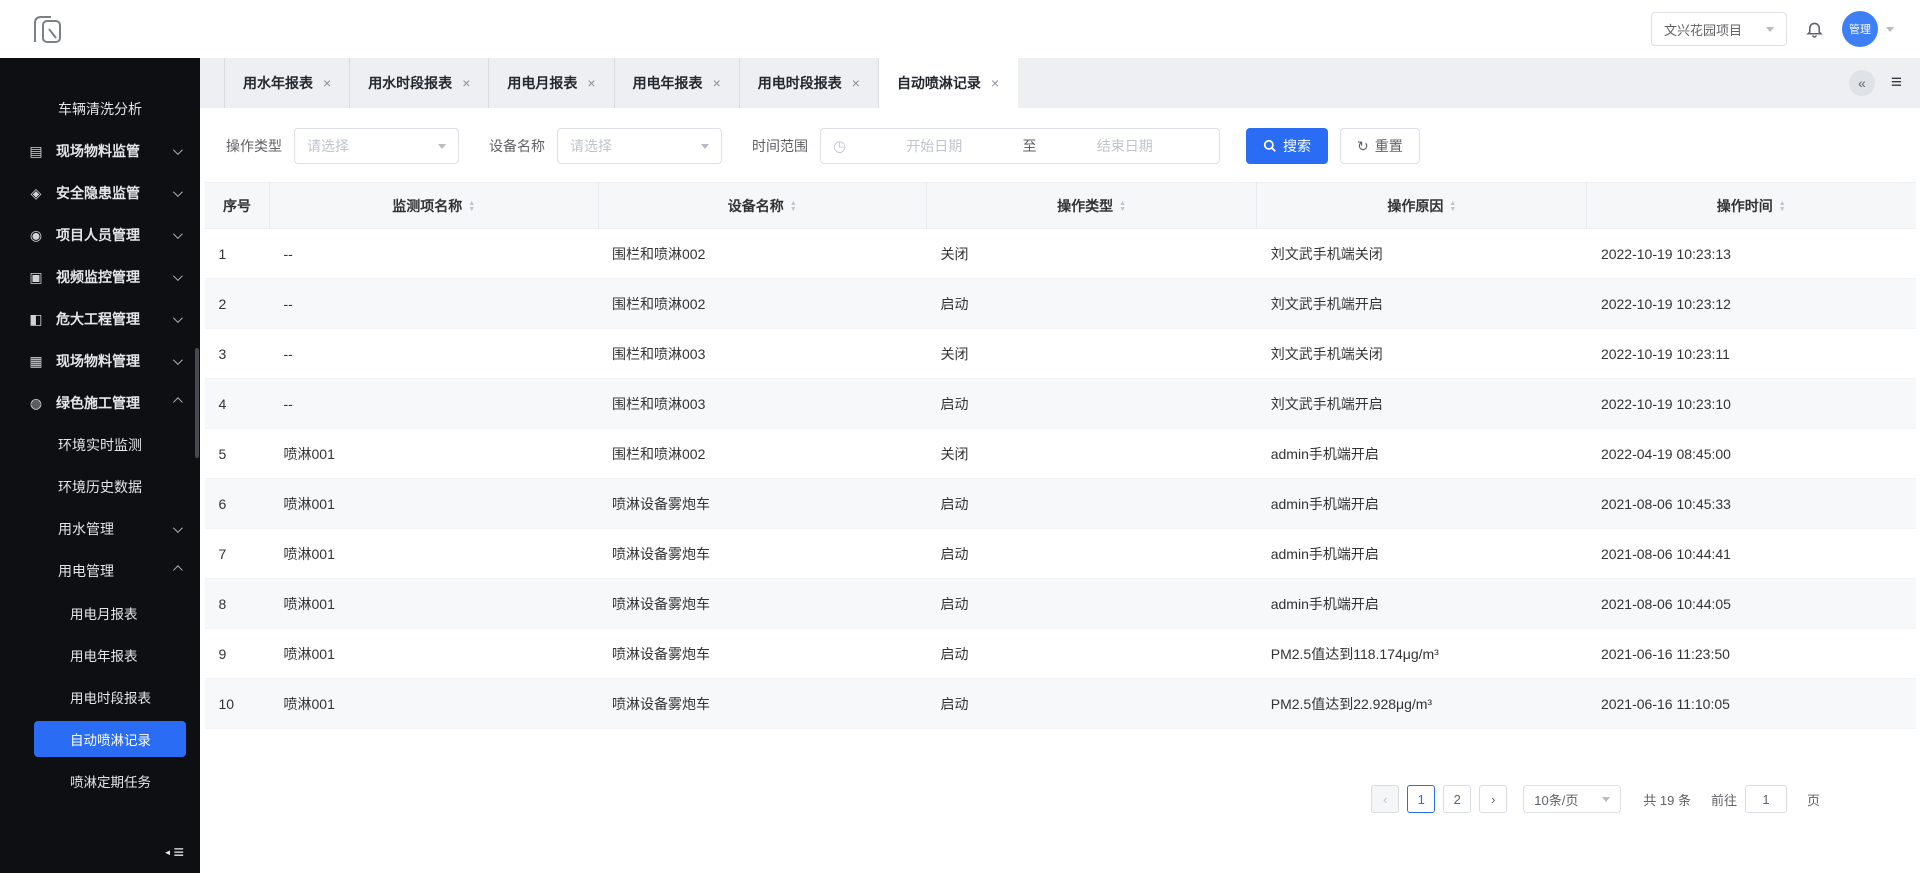  Describe the element at coordinates (1380, 146) in the screenshot. I see `reset-button: ↻ 重置` at that location.